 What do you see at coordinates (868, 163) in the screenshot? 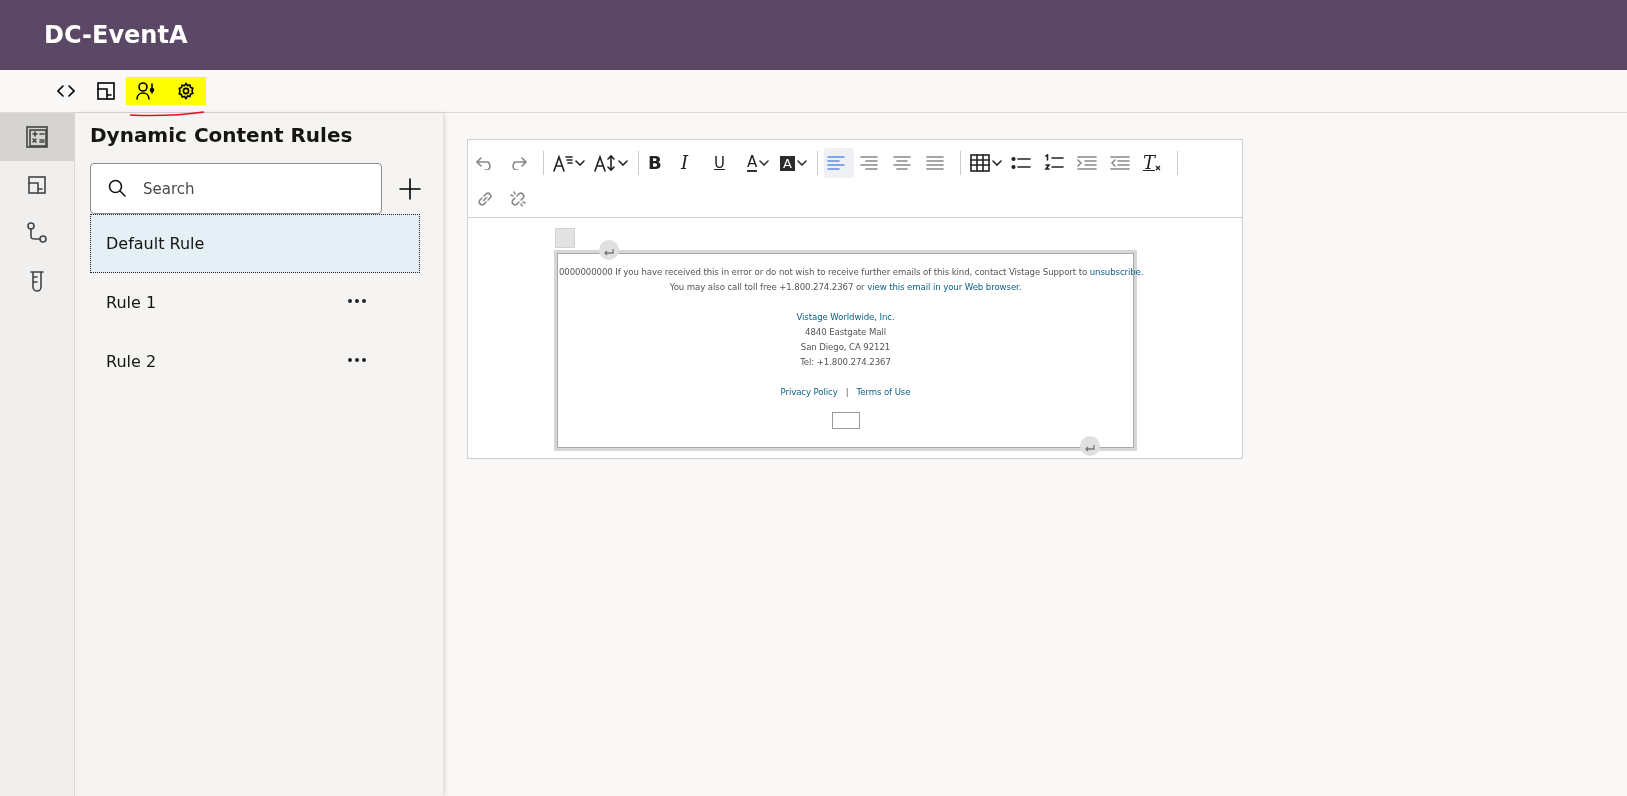
I see `align-right-icon` at bounding box center [868, 163].